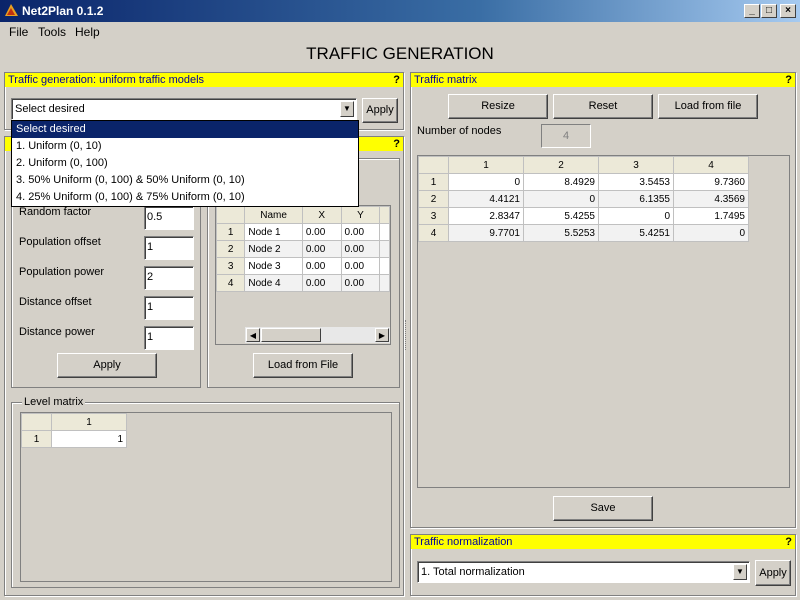  Describe the element at coordinates (185, 129) in the screenshot. I see `dropdown-option: Select desired` at that location.